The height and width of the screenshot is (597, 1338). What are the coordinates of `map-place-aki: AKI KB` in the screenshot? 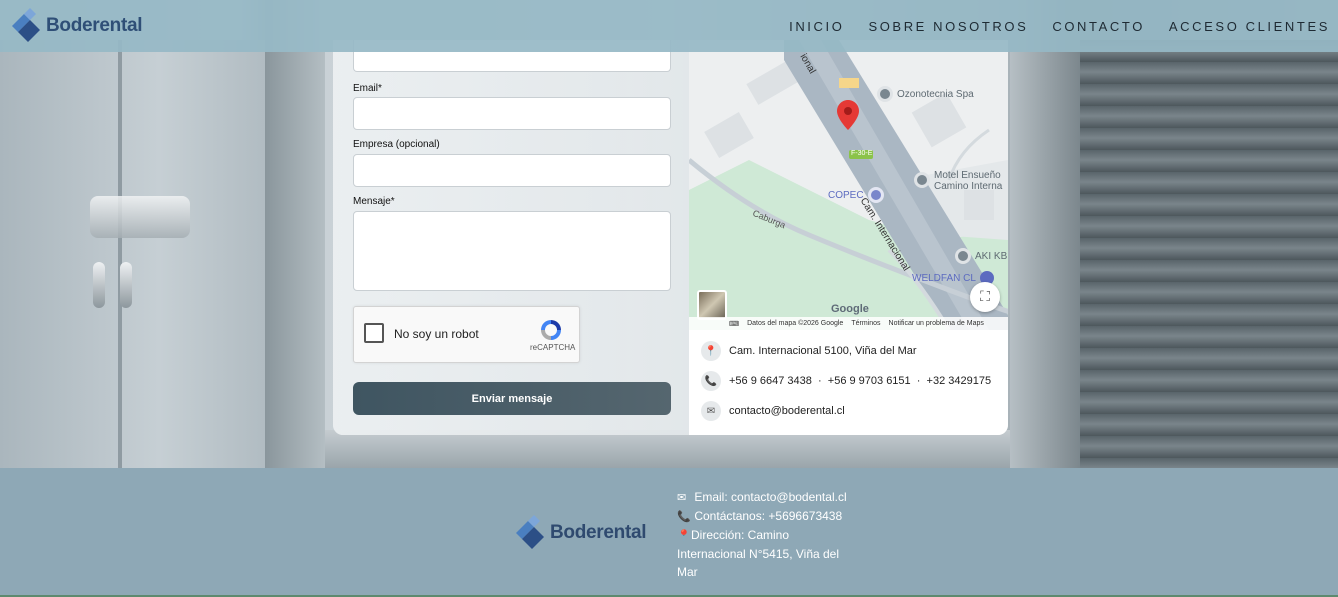 It's located at (981, 256).